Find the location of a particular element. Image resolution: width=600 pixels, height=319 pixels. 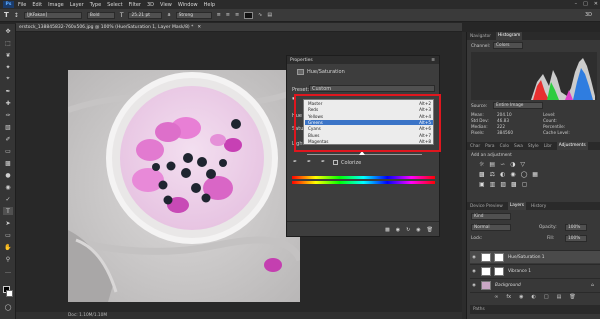

eyedropper-minus-icon: ✒ is located at coordinates (323, 162).